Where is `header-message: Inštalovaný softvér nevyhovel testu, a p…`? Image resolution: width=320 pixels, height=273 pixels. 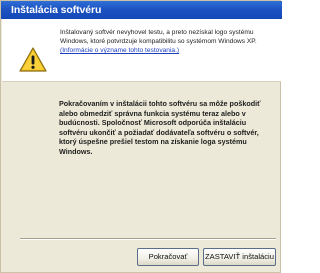
header-message: Inštalovaný softvér nevyhovel testu, a p… is located at coordinates (166, 41).